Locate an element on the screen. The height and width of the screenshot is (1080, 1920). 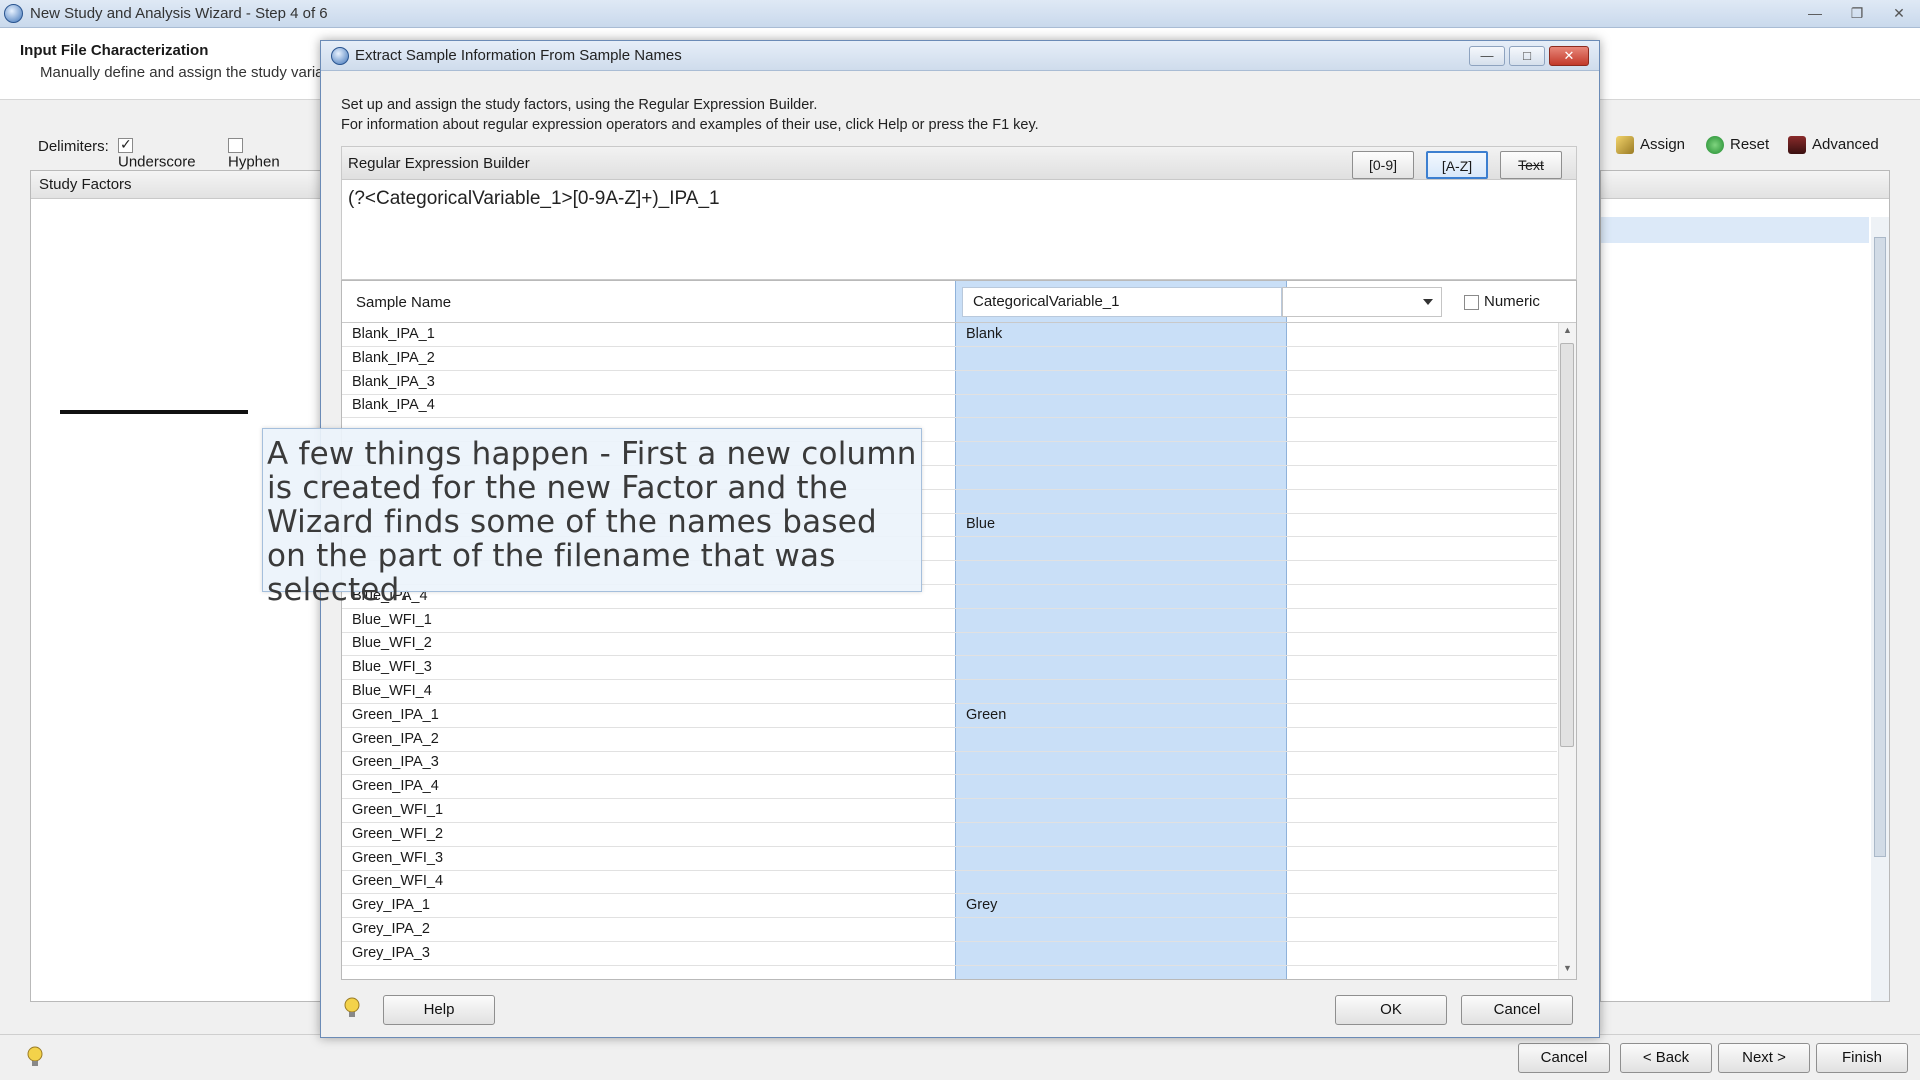
advanced-button: Advanced is located at coordinates (1833, 145).